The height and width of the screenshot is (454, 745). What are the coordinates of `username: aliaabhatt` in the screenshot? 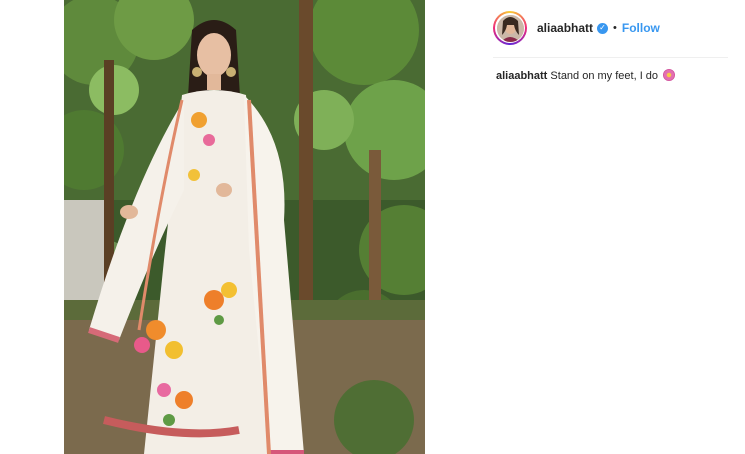 It's located at (565, 28).